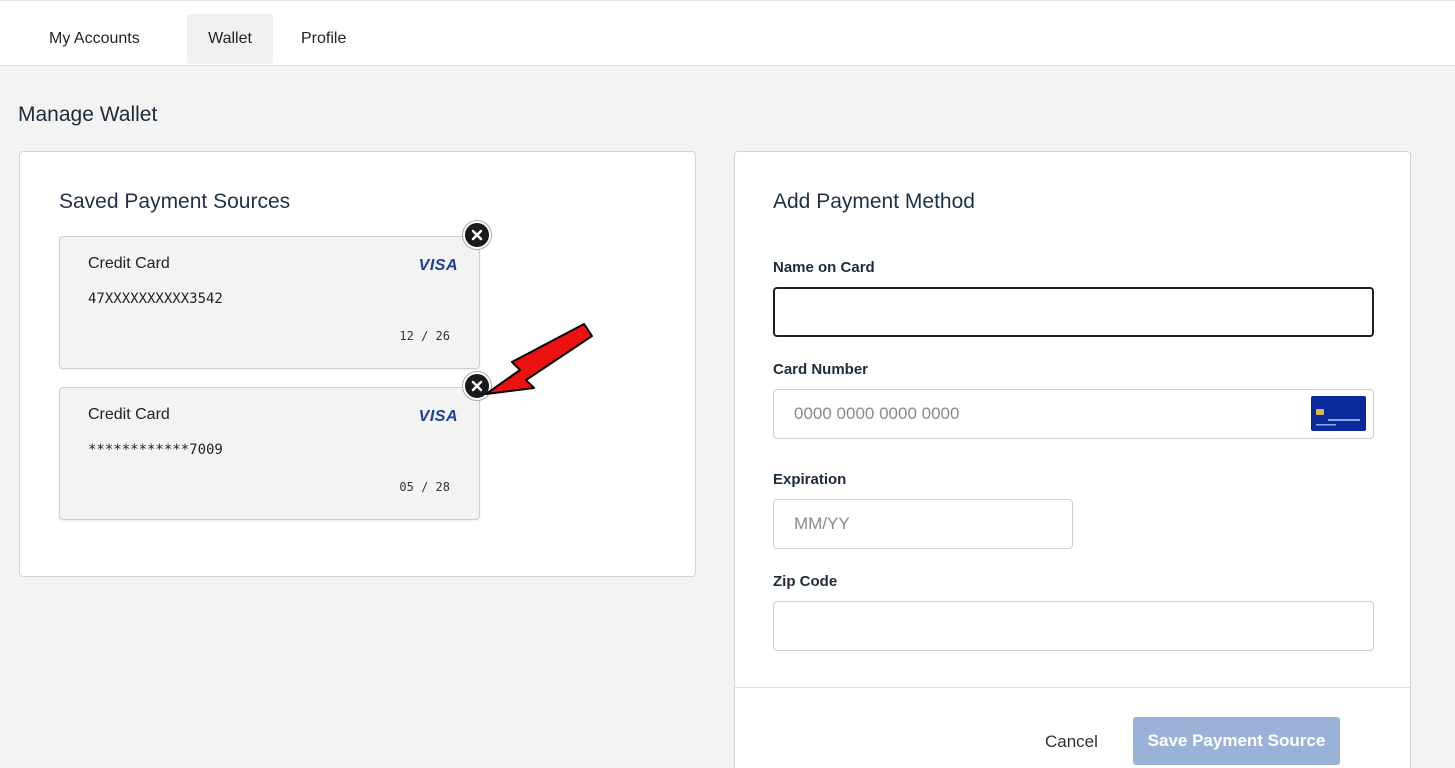  What do you see at coordinates (175, 201) in the screenshot?
I see `saved-sources-heading: Saved Payment Sources` at bounding box center [175, 201].